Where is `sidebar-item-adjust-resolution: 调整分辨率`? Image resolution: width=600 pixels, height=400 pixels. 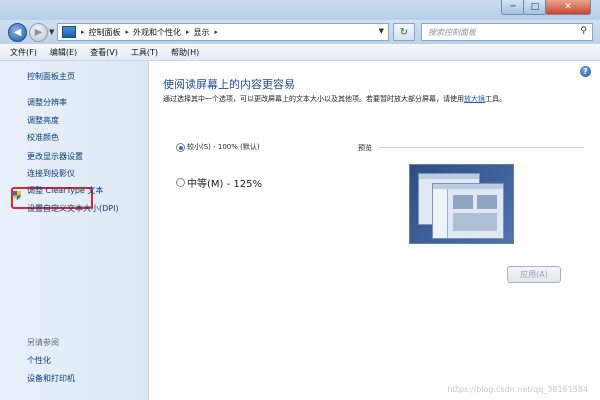
sidebar-item-adjust-resolution: 调整分辨率 is located at coordinates (47, 102).